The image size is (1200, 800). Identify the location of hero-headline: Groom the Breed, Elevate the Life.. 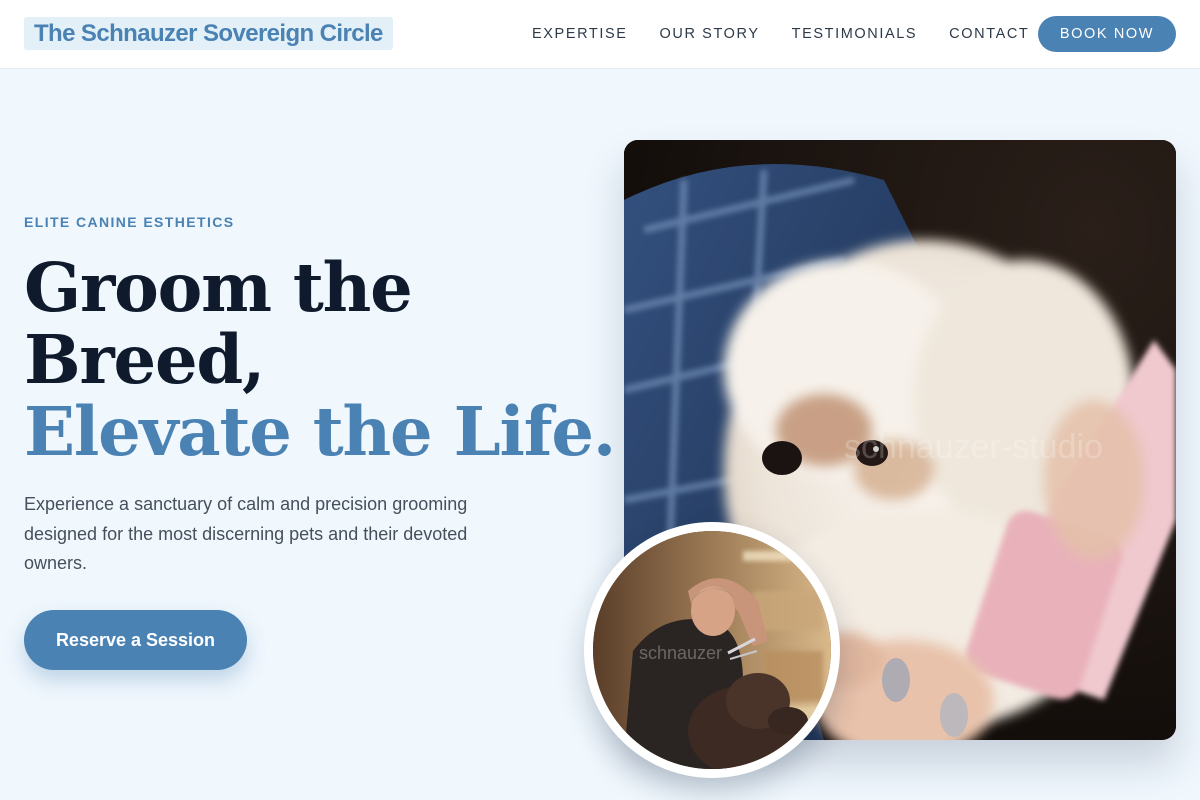
(320, 359).